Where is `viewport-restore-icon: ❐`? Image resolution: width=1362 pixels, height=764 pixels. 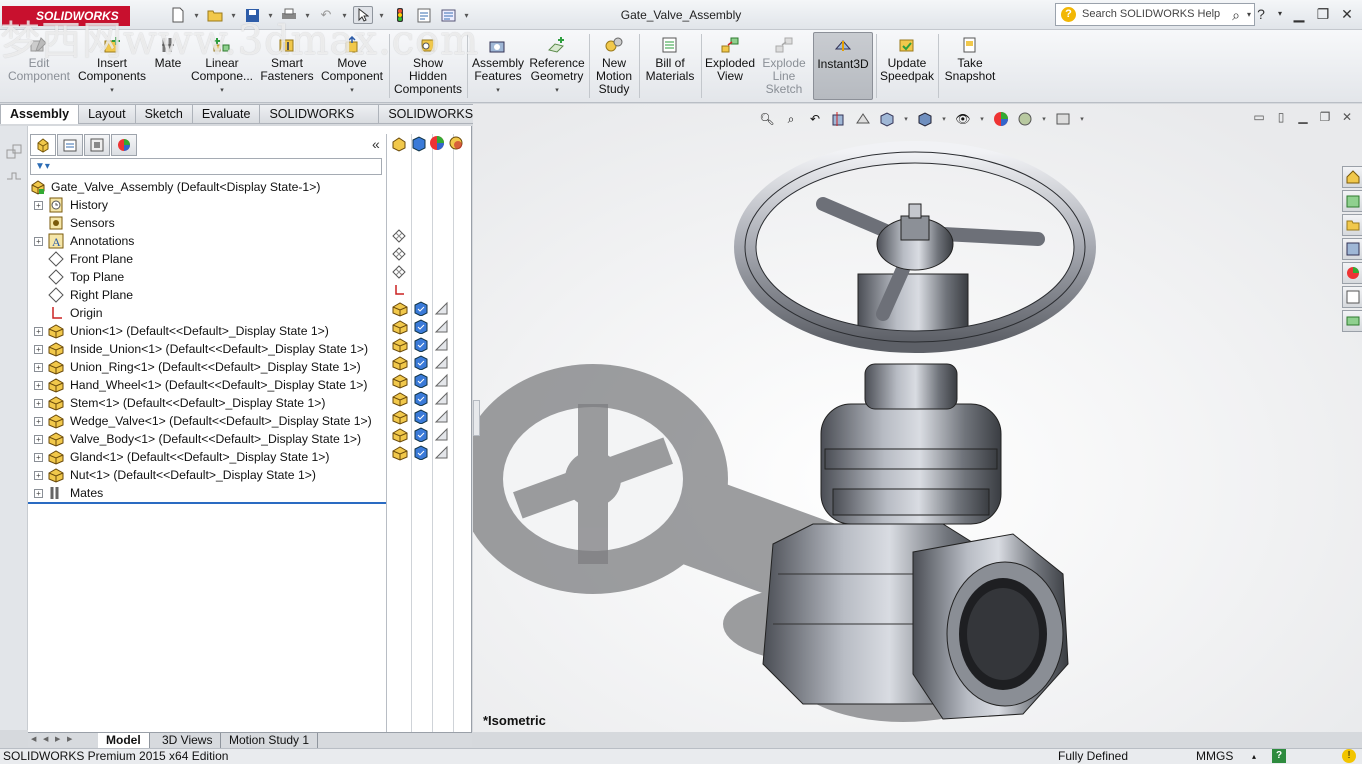
viewport-restore-icon: ❐ is located at coordinates (1325, 117).